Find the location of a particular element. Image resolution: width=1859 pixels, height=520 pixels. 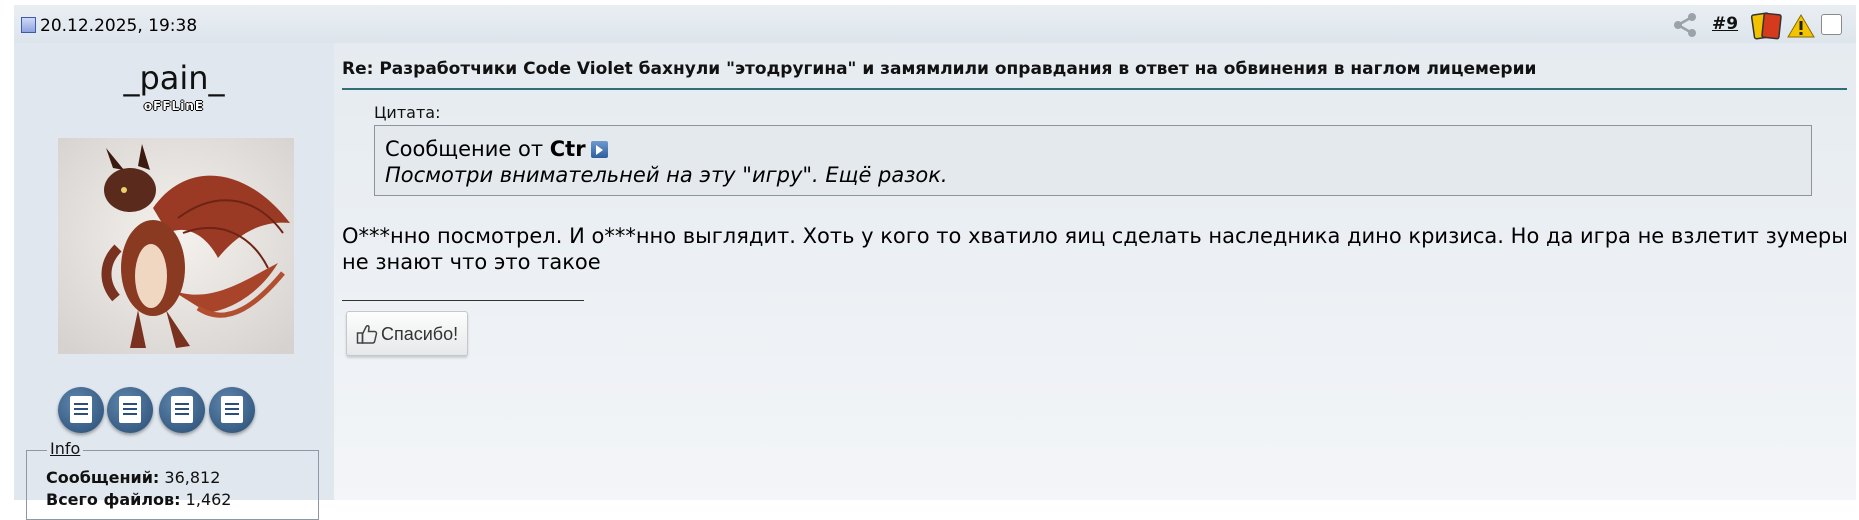

post-date: 20.12.2025, 19:38 is located at coordinates (119, 26).